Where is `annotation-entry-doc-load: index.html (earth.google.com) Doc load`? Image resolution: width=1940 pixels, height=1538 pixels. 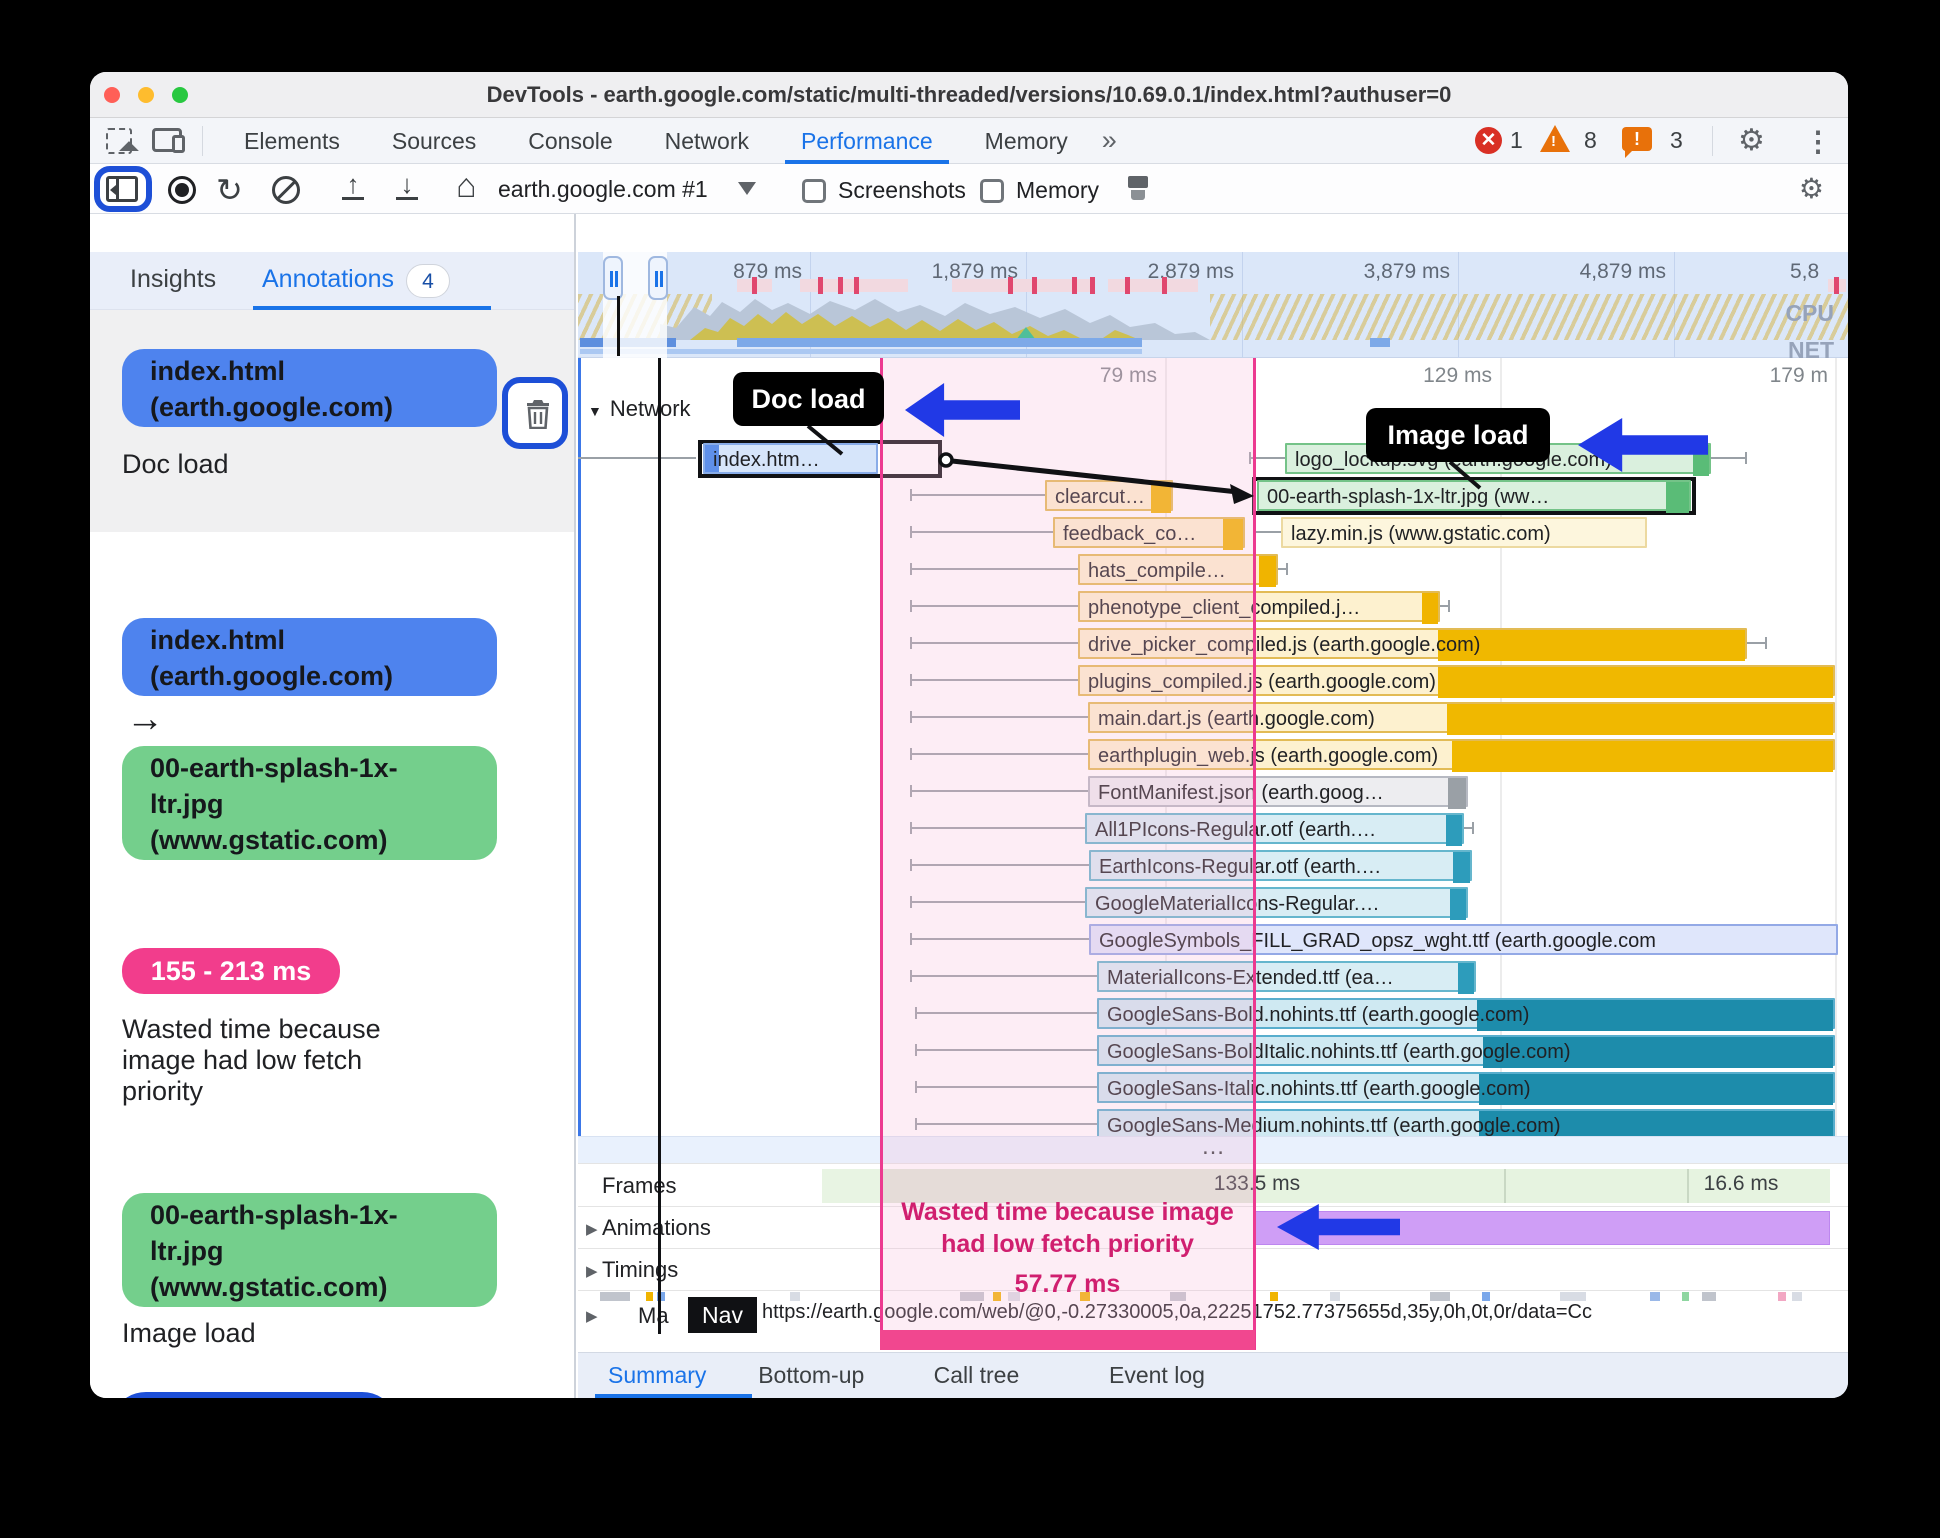 annotation-entry-doc-load: index.html (earth.google.com) Doc load is located at coordinates (332, 421).